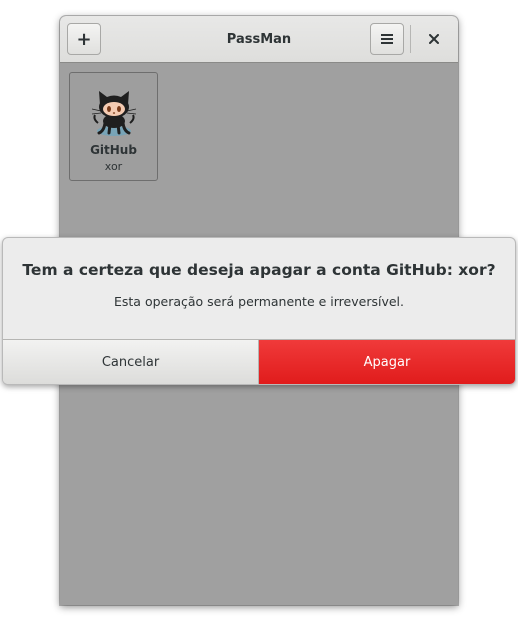 This screenshot has height=628, width=518. Describe the element at coordinates (131, 362) in the screenshot. I see `cancel-button: Cancelar` at that location.